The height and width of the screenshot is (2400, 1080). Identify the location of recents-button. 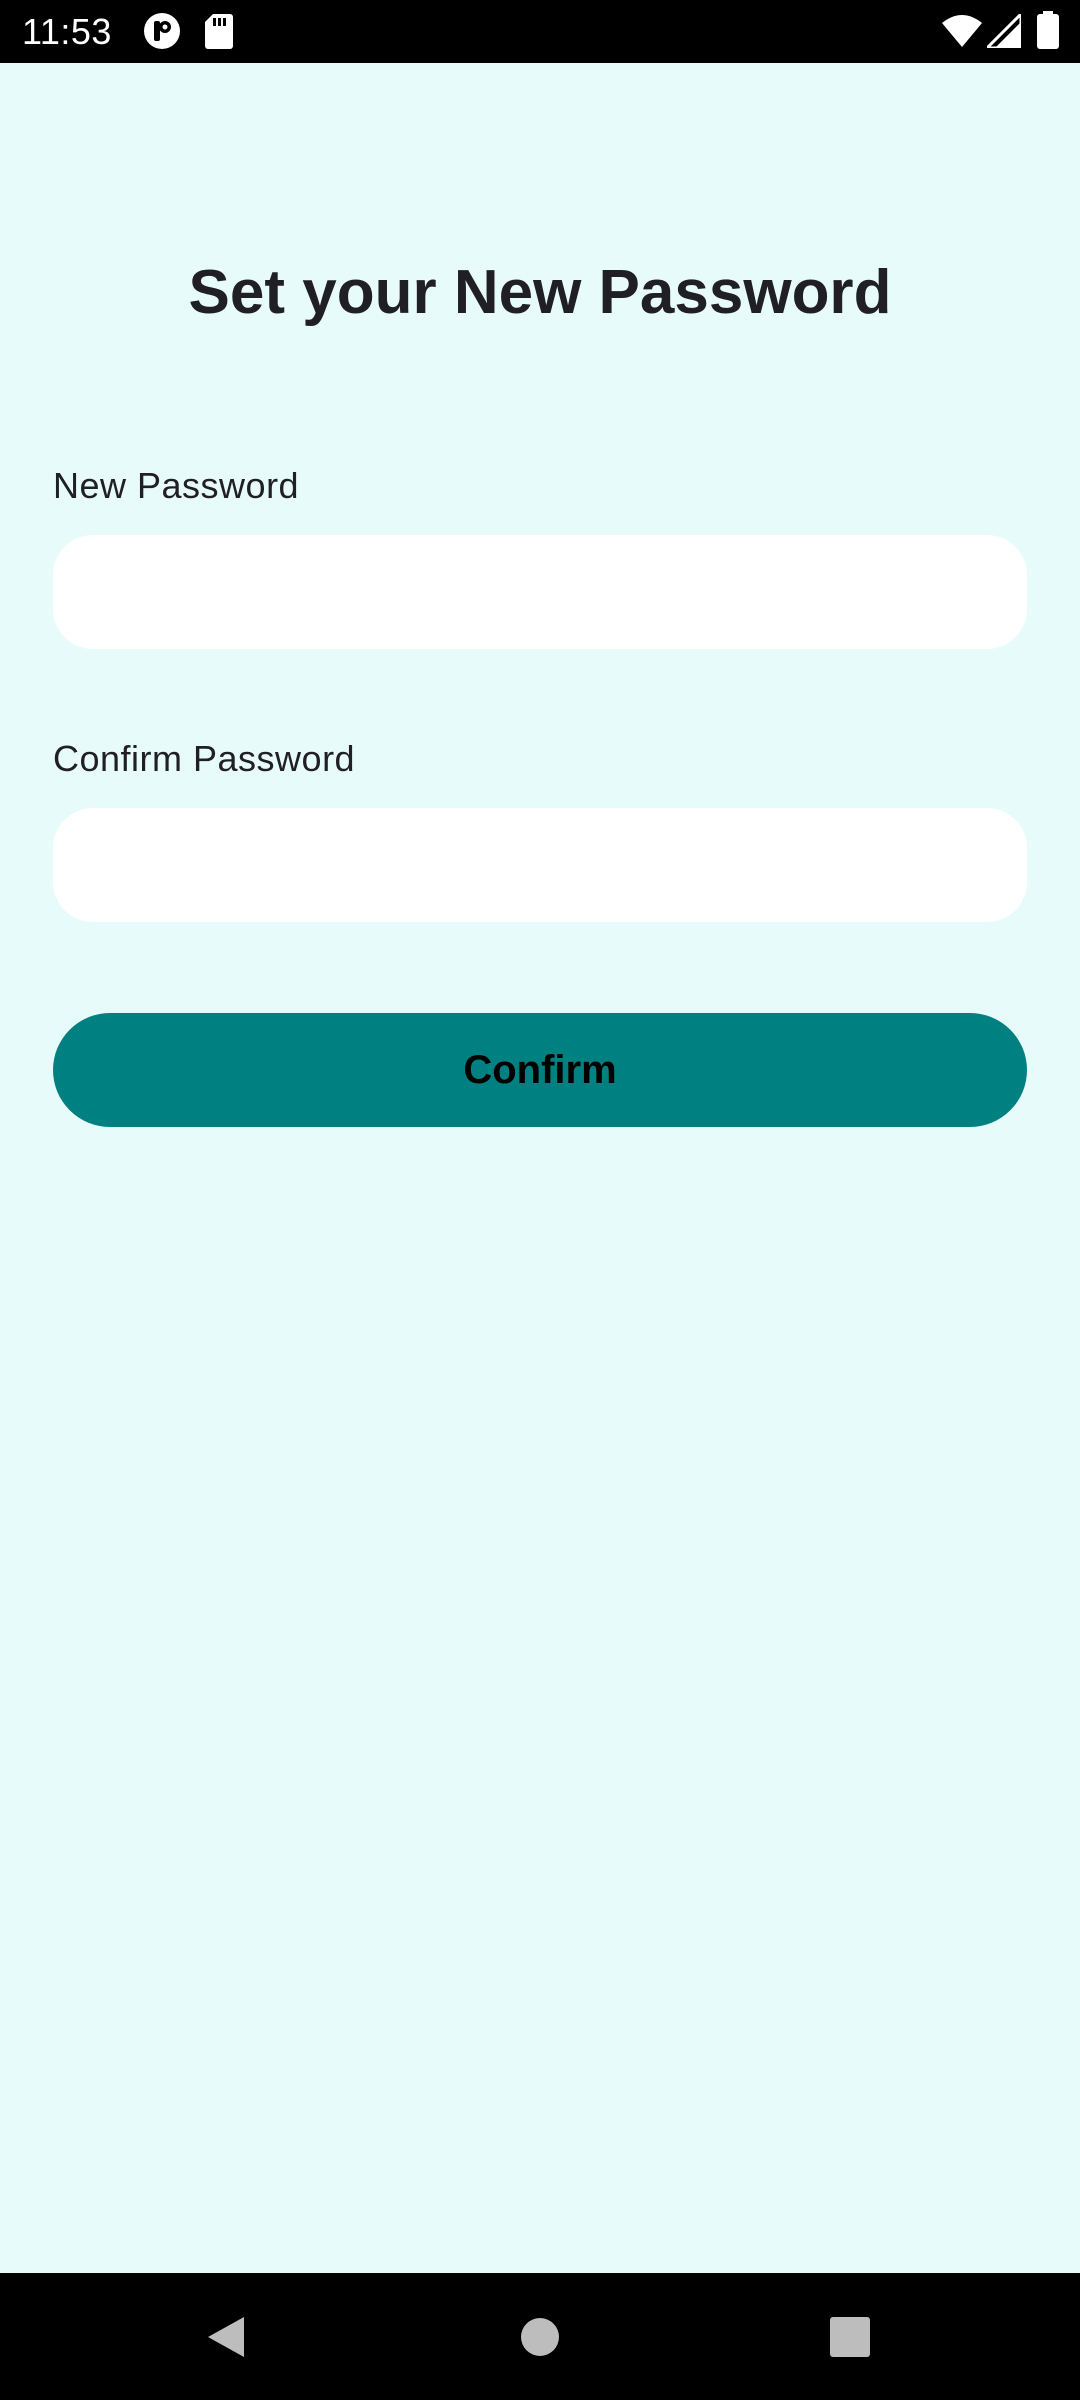
(850, 2336).